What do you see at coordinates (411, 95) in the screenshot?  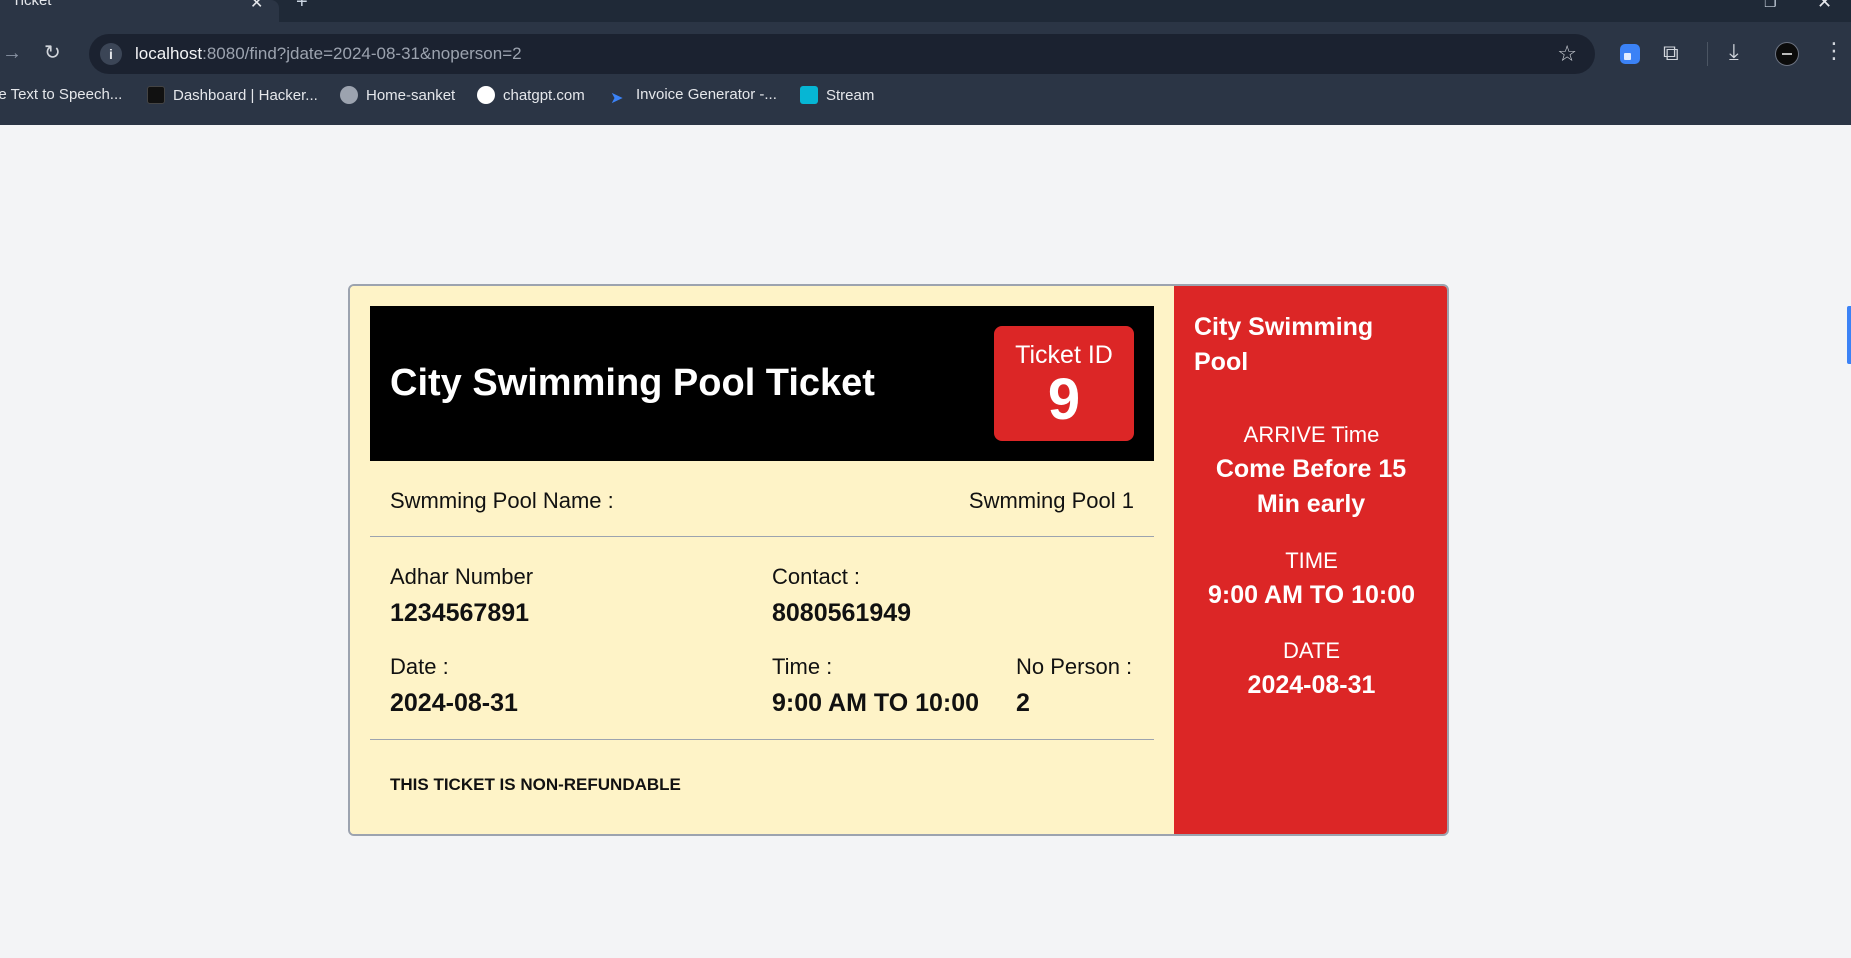 I see `bookmark-label: Home-sanket` at bounding box center [411, 95].